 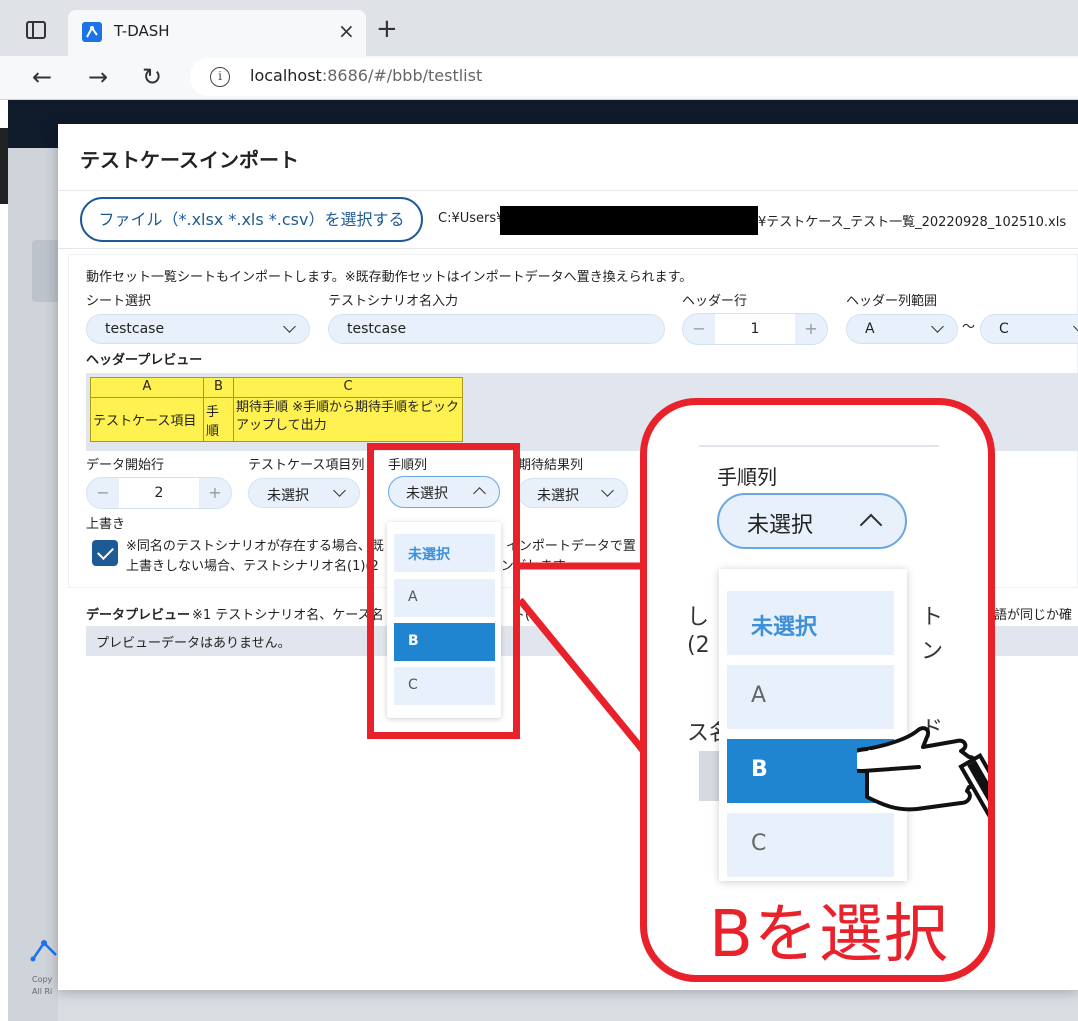 What do you see at coordinates (4, 560) in the screenshot?
I see `app-left-edge` at bounding box center [4, 560].